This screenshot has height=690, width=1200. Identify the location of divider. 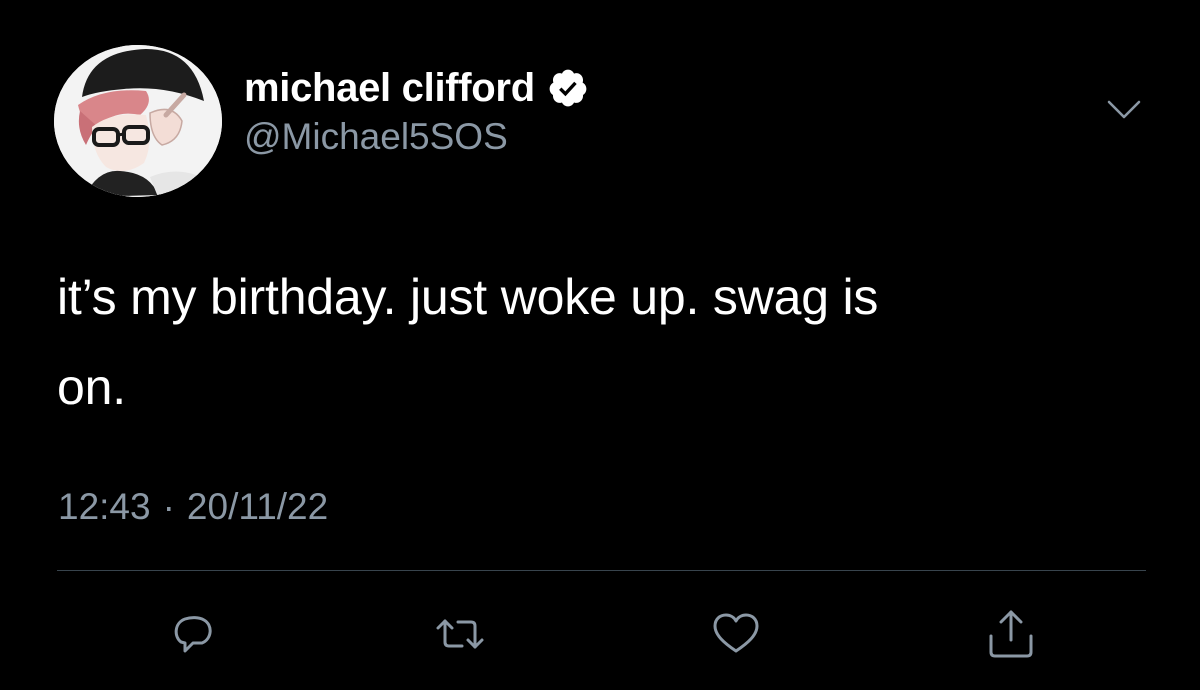
(601, 570).